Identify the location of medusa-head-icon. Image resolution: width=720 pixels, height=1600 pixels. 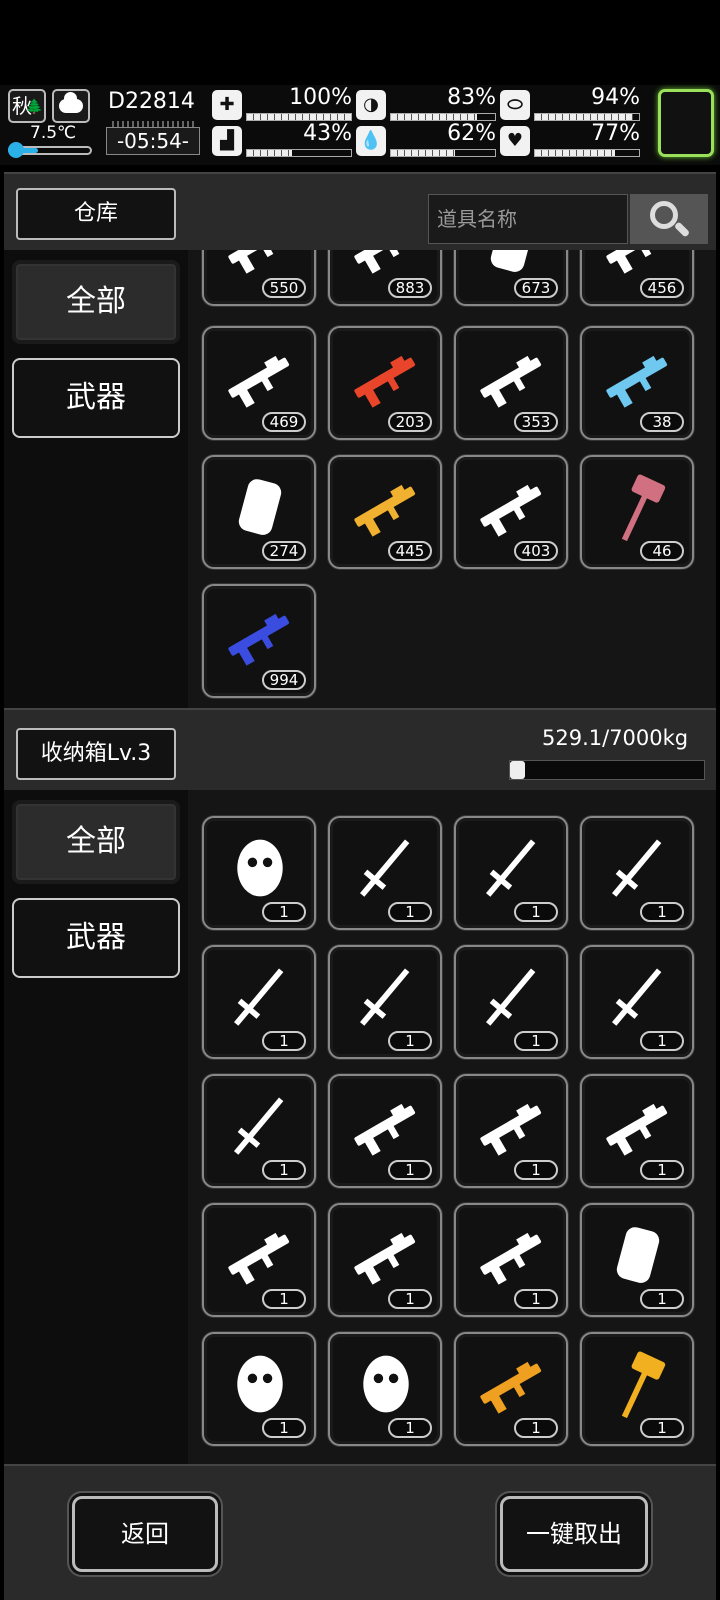
(260, 1385).